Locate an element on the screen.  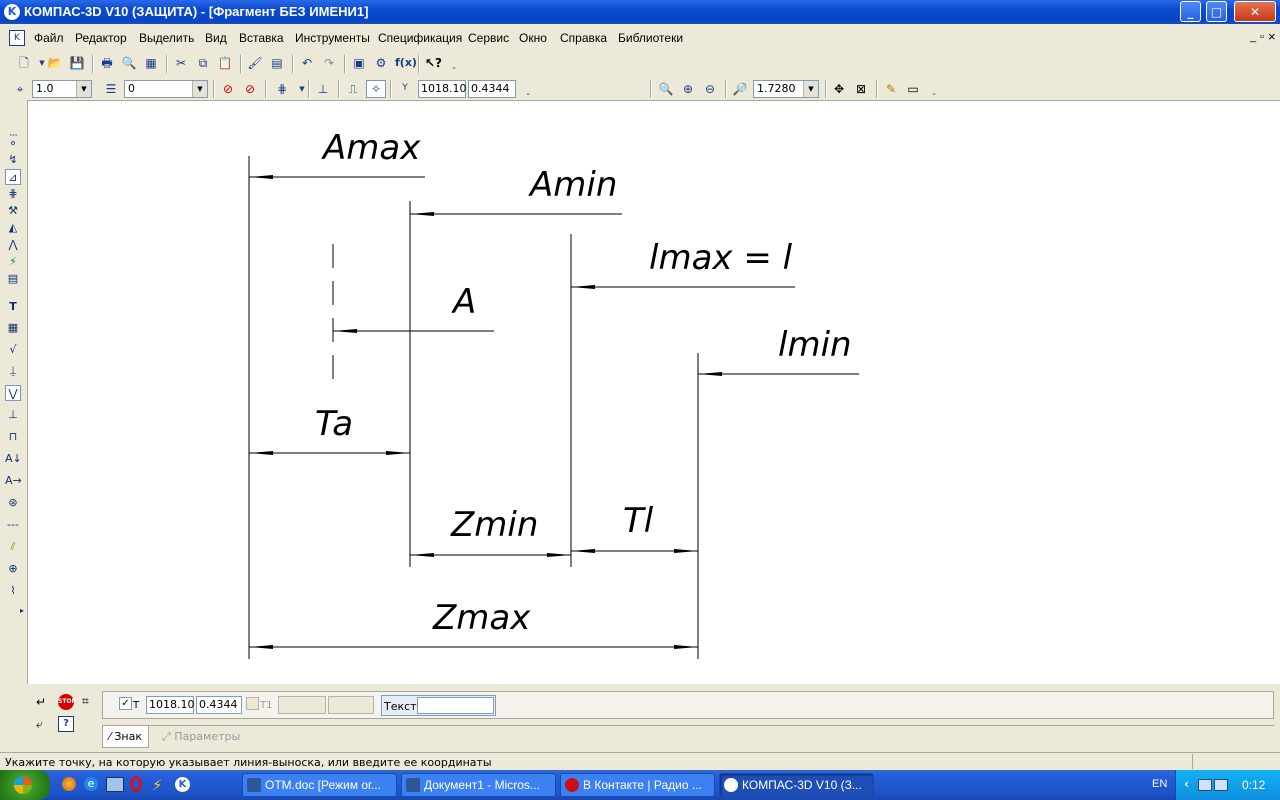
t1-checkbox is located at coordinates (252, 703).